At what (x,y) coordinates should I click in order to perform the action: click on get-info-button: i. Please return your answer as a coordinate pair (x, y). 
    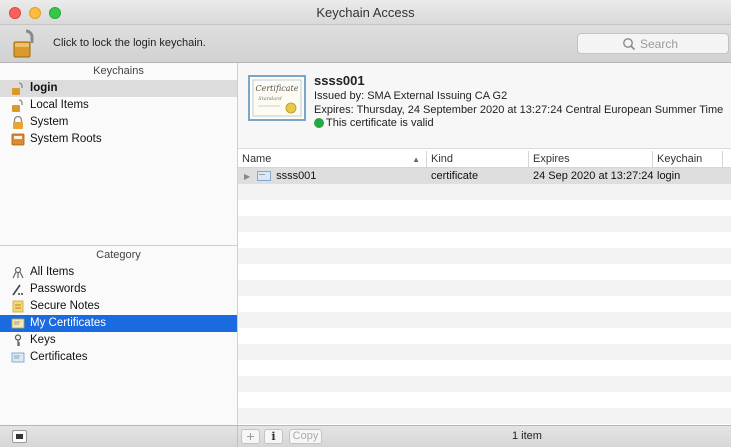
    Looking at the image, I should click on (273, 436).